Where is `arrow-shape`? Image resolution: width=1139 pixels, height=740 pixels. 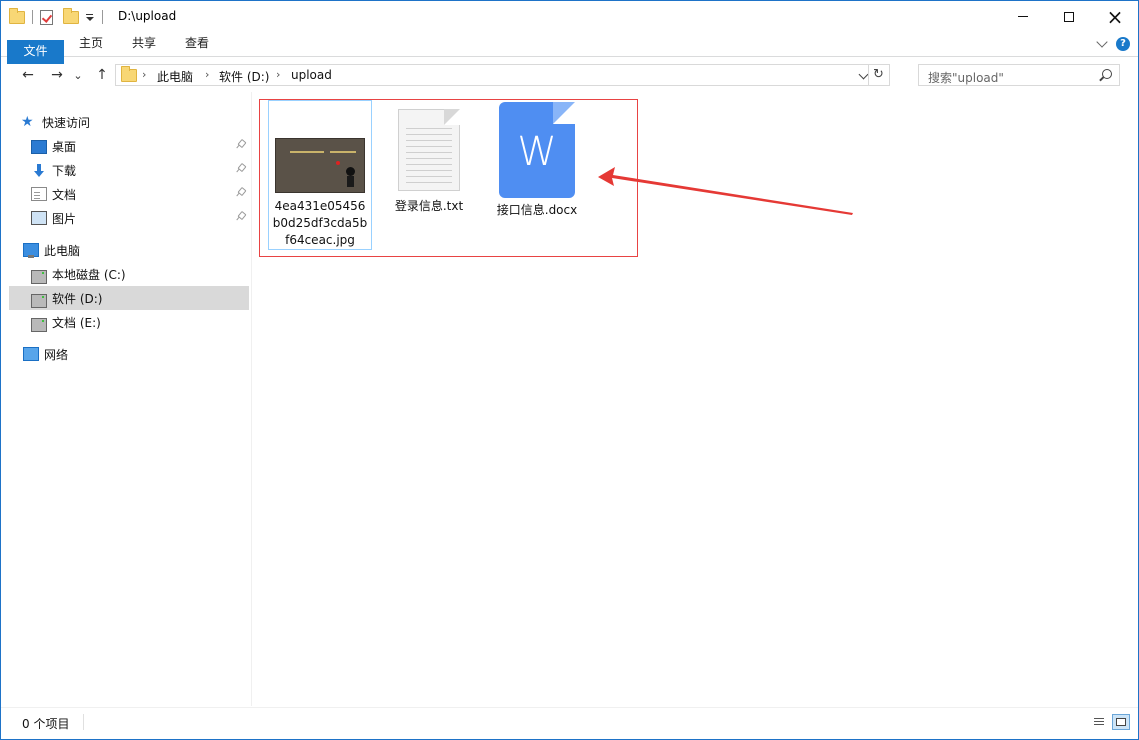 arrow-shape is located at coordinates (725, 191).